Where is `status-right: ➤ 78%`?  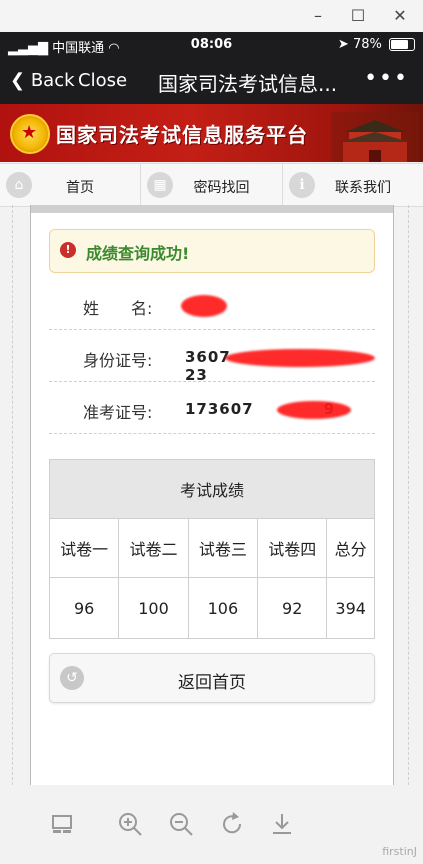
status-right: ➤ 78% is located at coordinates (376, 44).